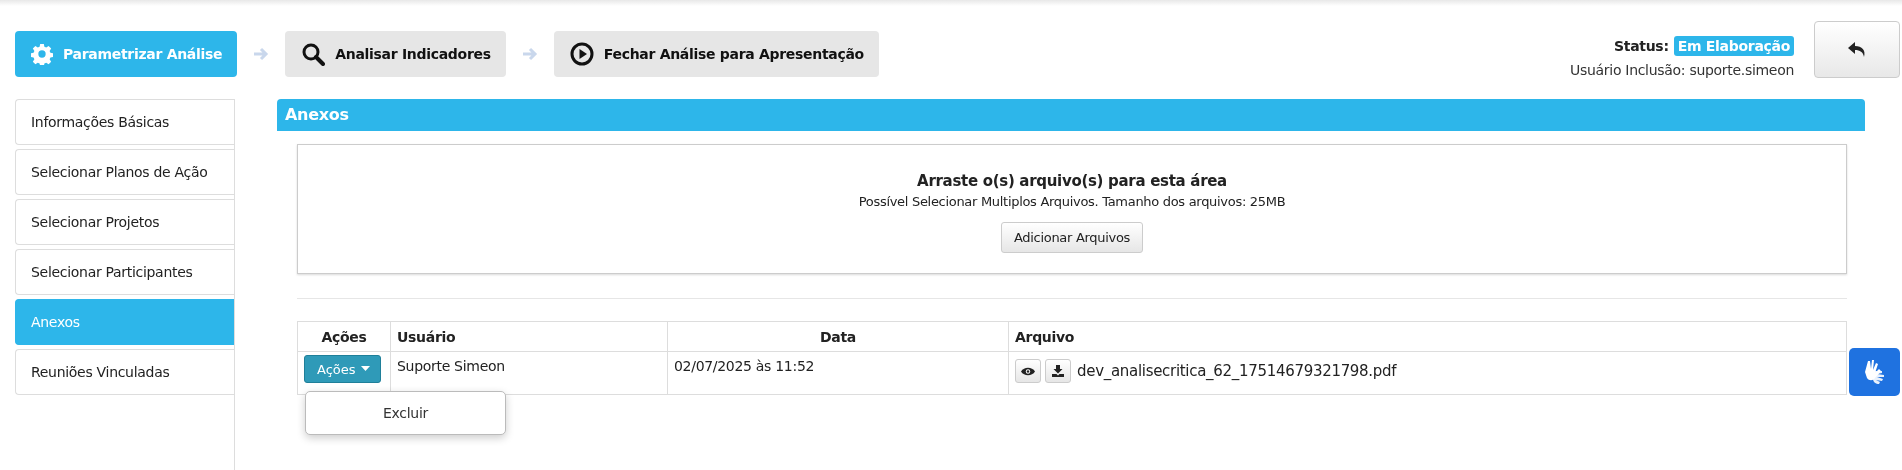 The height and width of the screenshot is (470, 1902). What do you see at coordinates (1237, 371) in the screenshot?
I see `file-name: dev_analisecritica_62_17514679321798.pdf` at bounding box center [1237, 371].